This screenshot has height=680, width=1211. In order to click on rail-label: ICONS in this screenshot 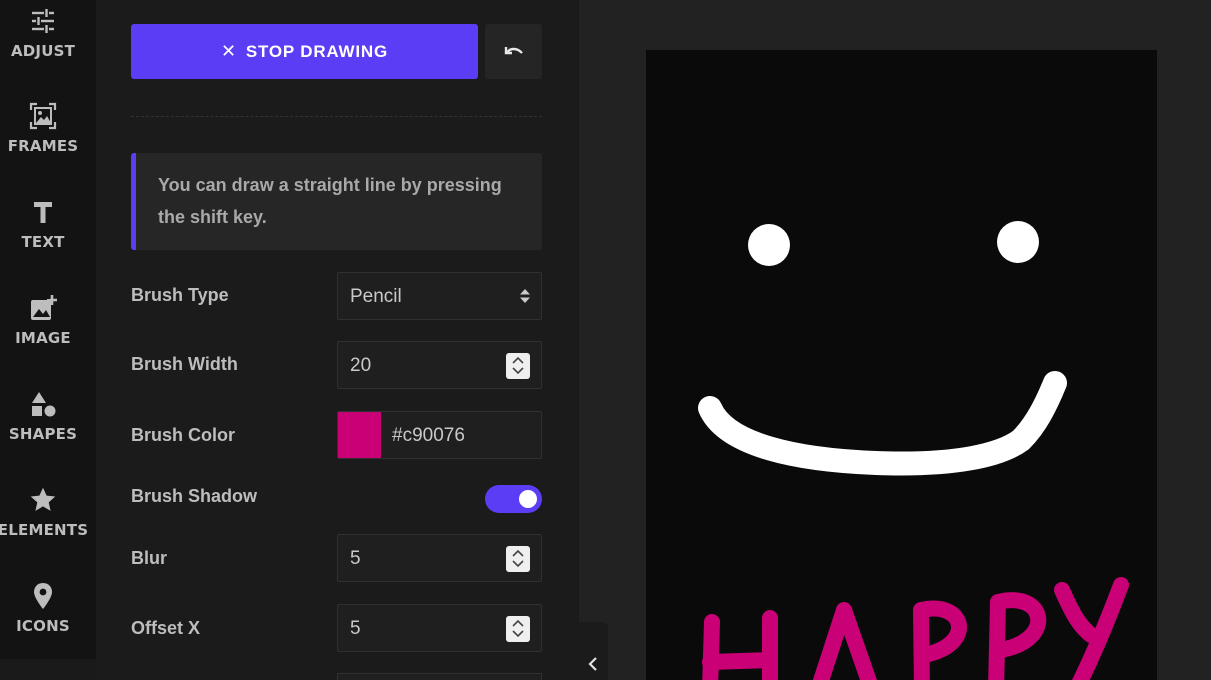, I will do `click(43, 626)`.